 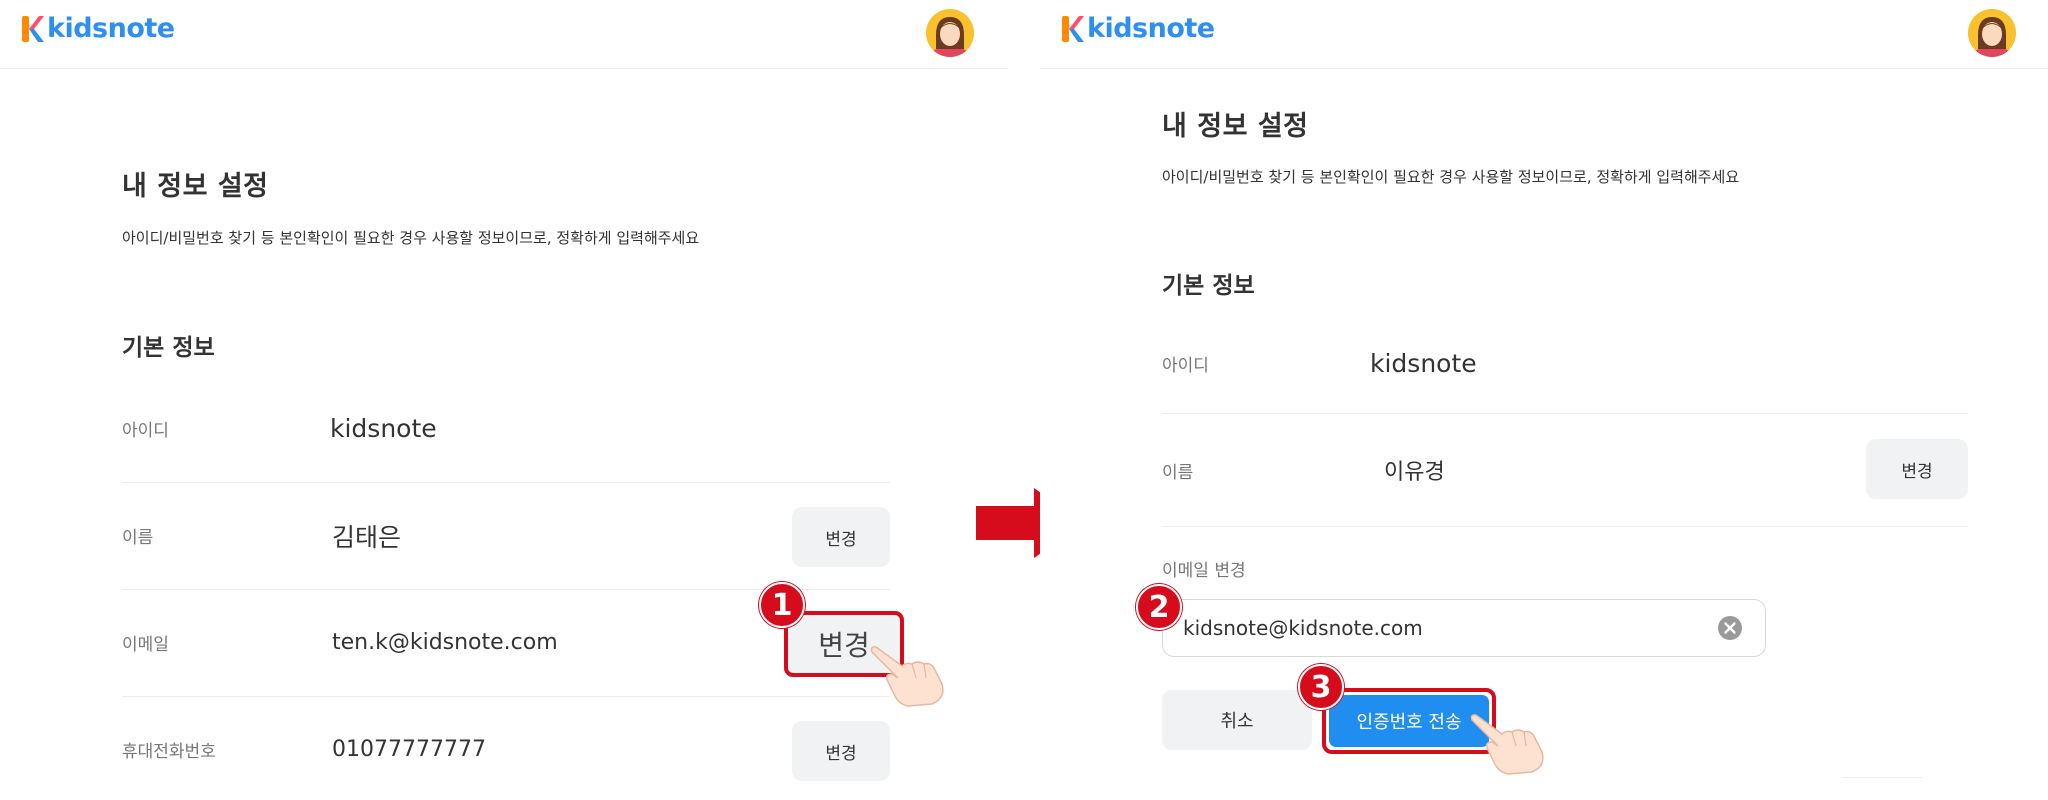 What do you see at coordinates (1159, 607) in the screenshot?
I see `step-badge-2: 2` at bounding box center [1159, 607].